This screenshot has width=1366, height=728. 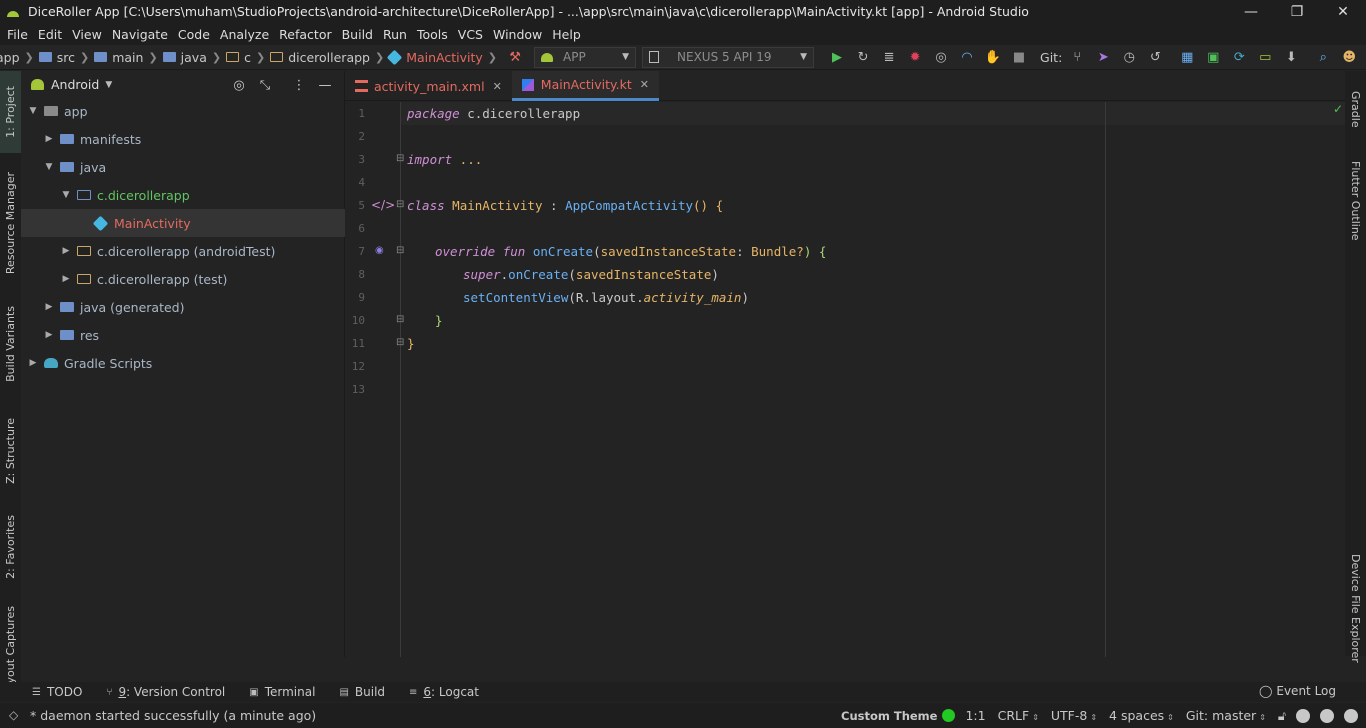 I want to click on tree-item-android-test: ▶ c.dicerollerapp (androidTest), so click(x=183, y=251).